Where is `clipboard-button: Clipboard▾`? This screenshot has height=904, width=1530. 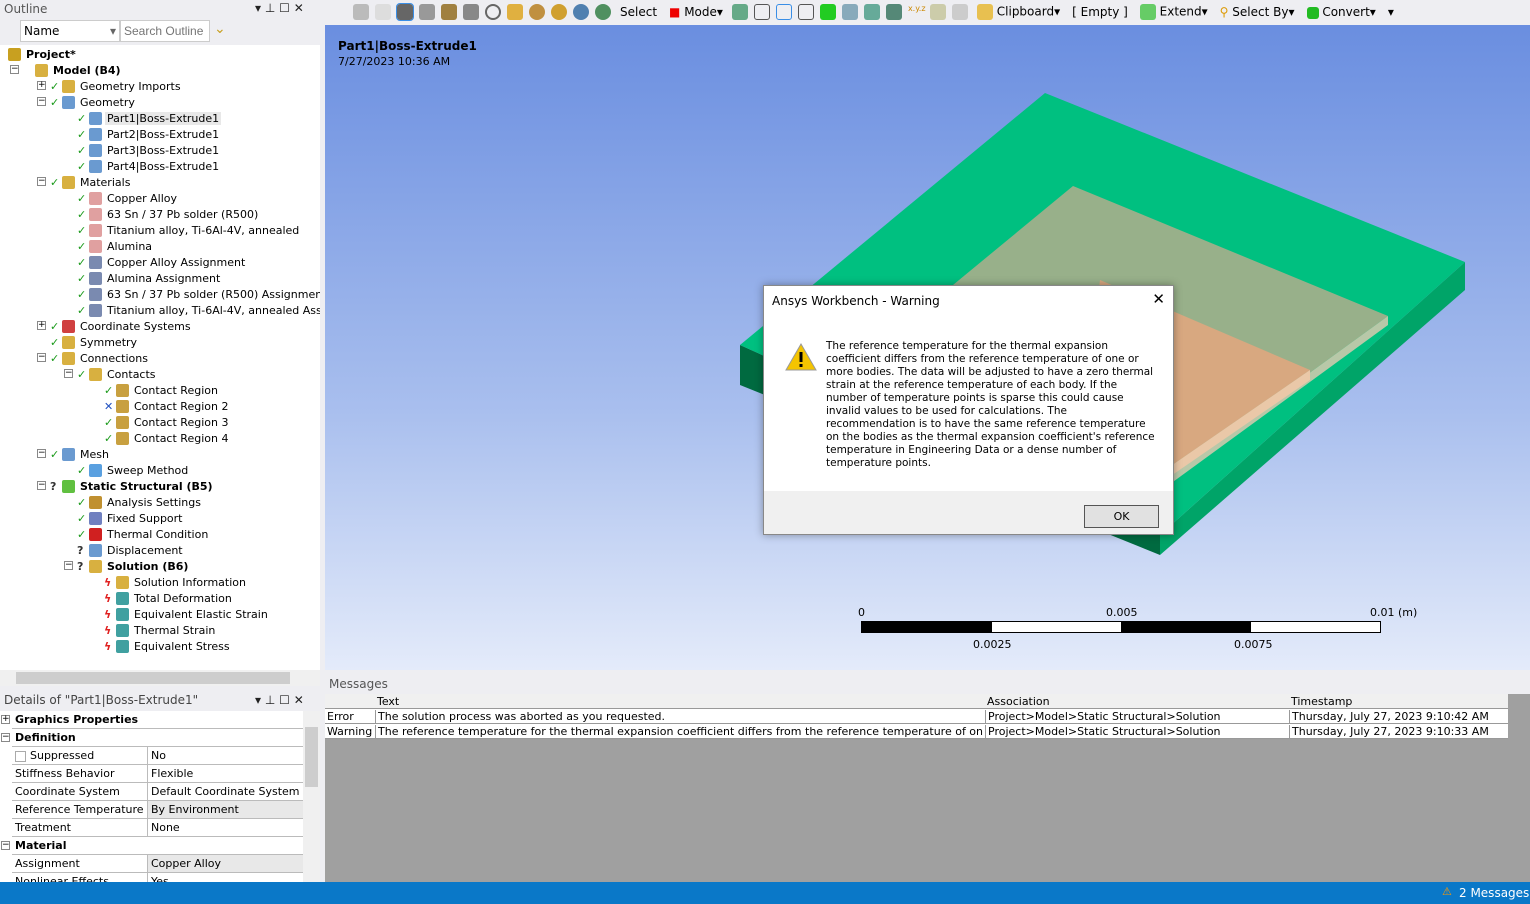 clipboard-button: Clipboard▾ is located at coordinates (1018, 12).